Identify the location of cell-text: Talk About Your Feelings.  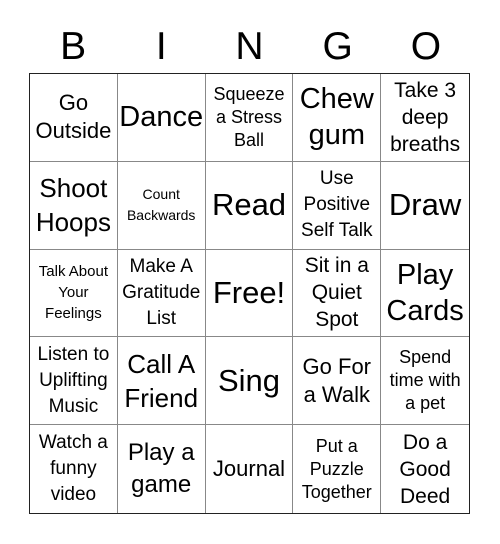
(73, 293).